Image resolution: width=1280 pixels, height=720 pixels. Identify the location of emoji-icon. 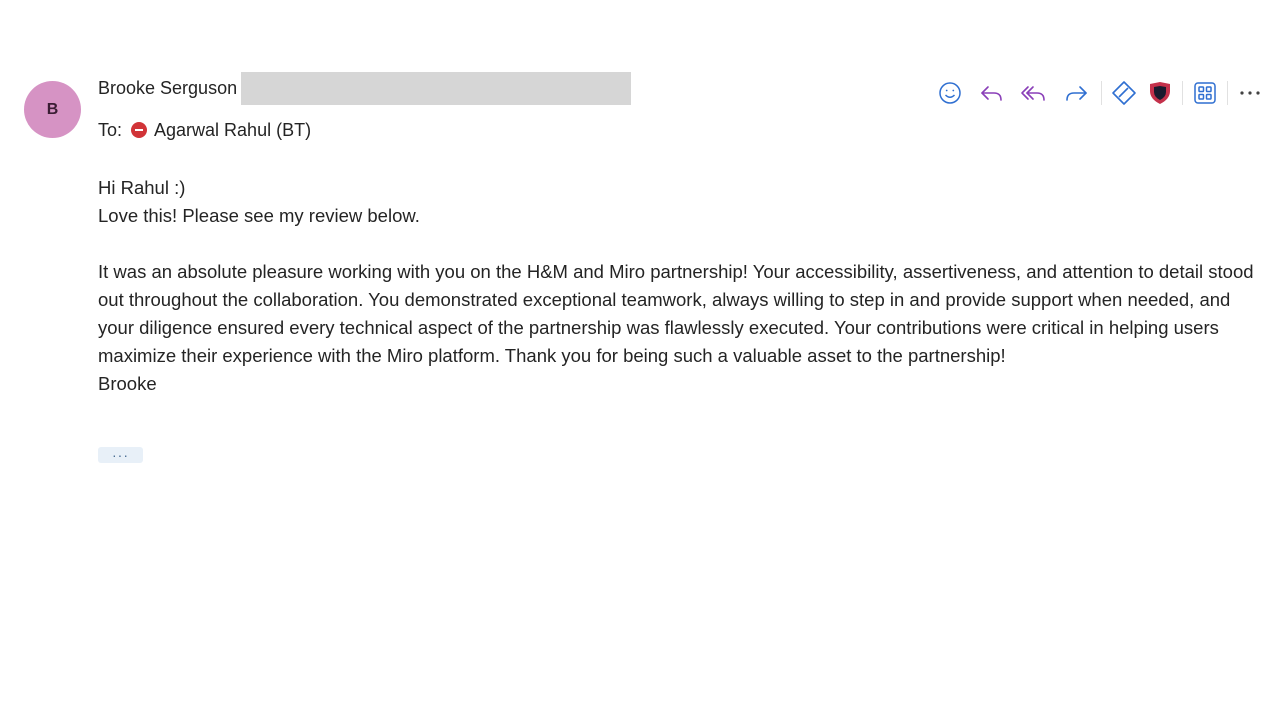
(950, 93).